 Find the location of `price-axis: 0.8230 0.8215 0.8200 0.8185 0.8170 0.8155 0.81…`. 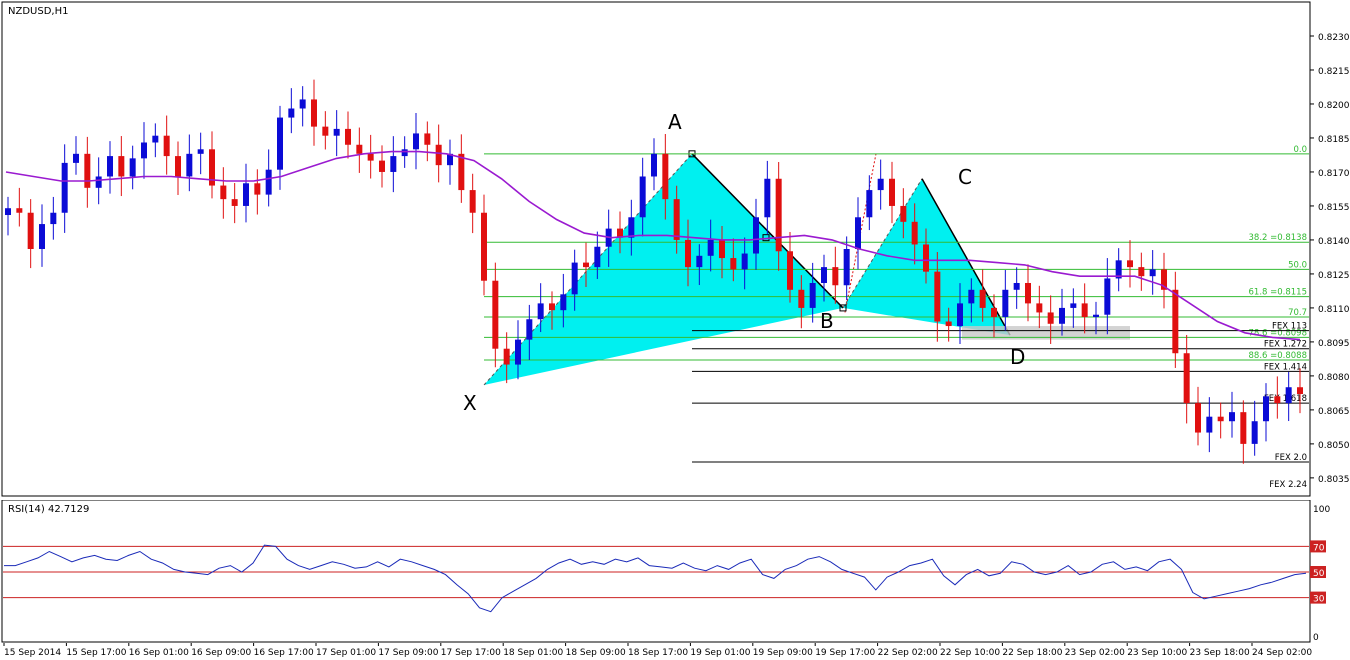

price-axis: 0.8230 0.8215 0.8200 0.8185 0.8170 0.8155 0.81… is located at coordinates (1330, 259).